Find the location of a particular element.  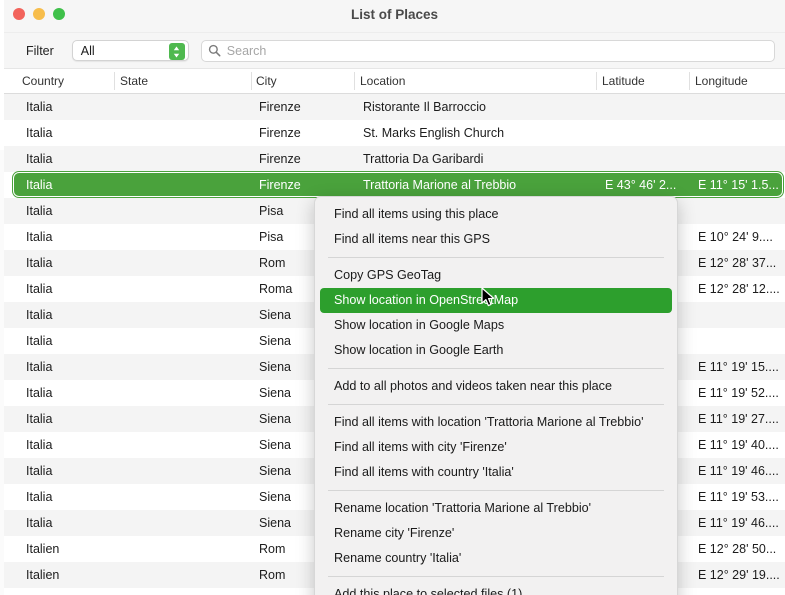

table-row: Italia Firenze Trattoria Da Garibardi is located at coordinates (394, 159).